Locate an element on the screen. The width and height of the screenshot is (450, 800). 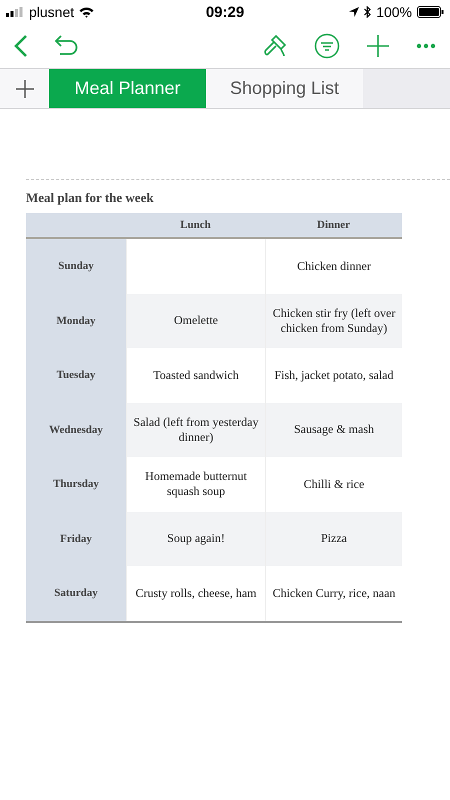
filter-icon is located at coordinates (327, 46).